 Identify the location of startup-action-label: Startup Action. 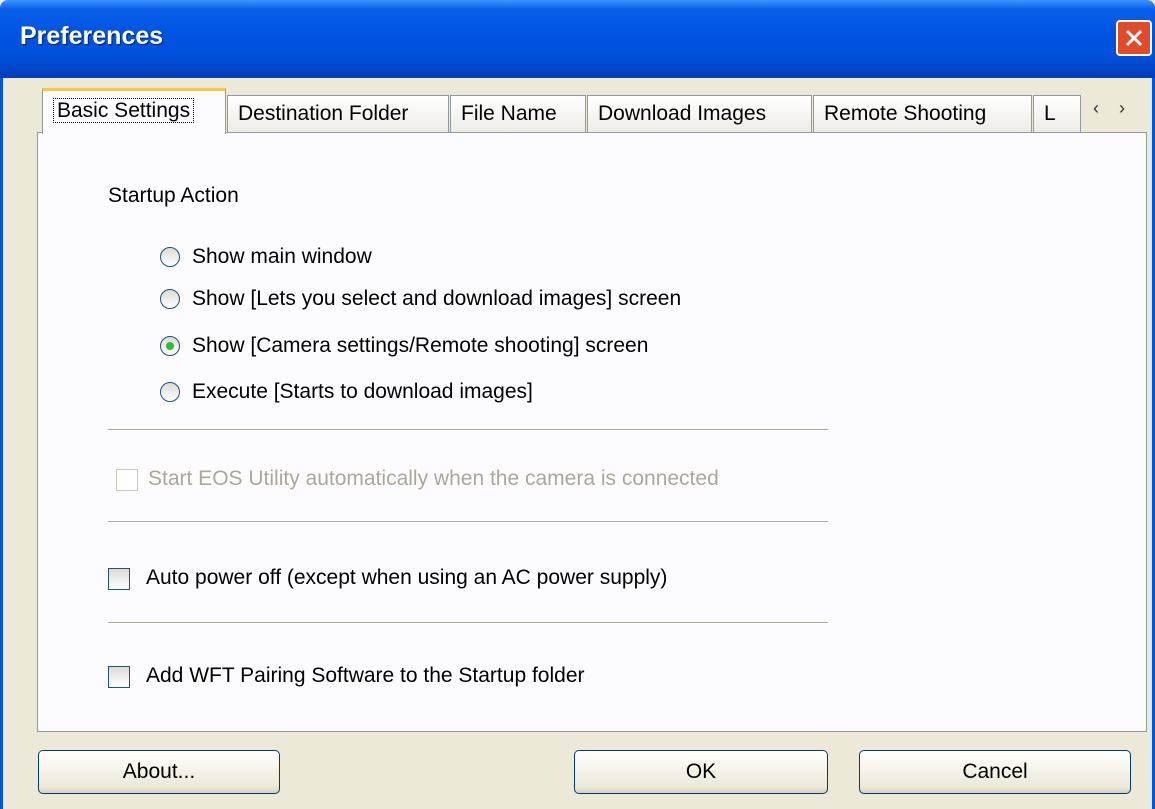
(173, 195).